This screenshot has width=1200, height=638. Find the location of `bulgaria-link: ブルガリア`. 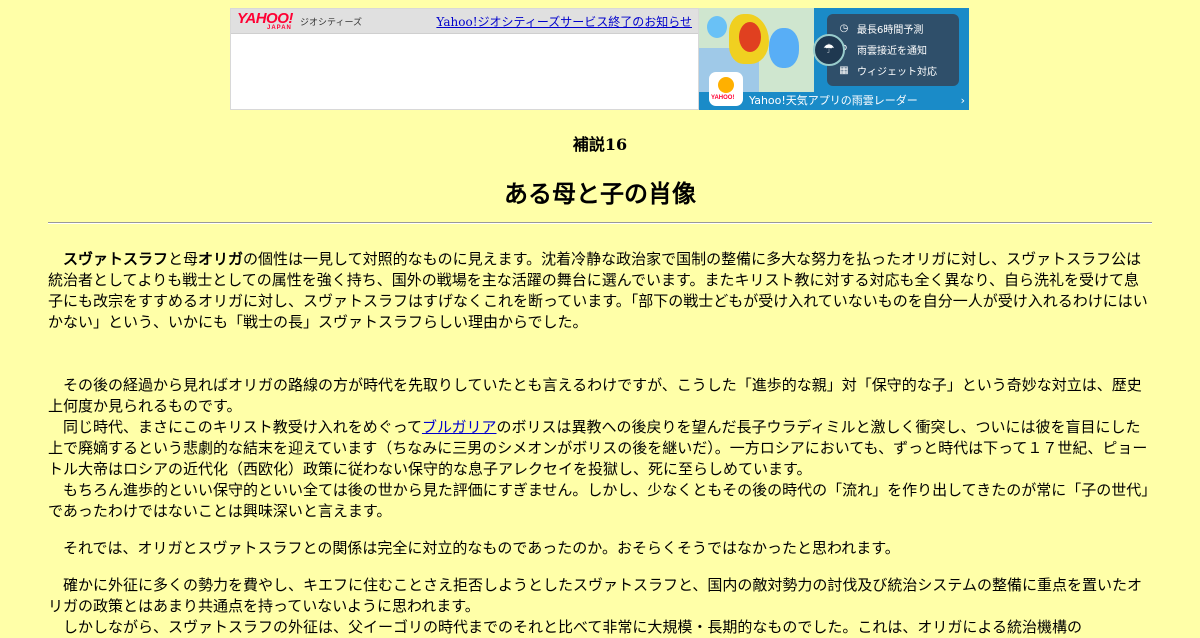

bulgaria-link: ブルガリア is located at coordinates (459, 427).